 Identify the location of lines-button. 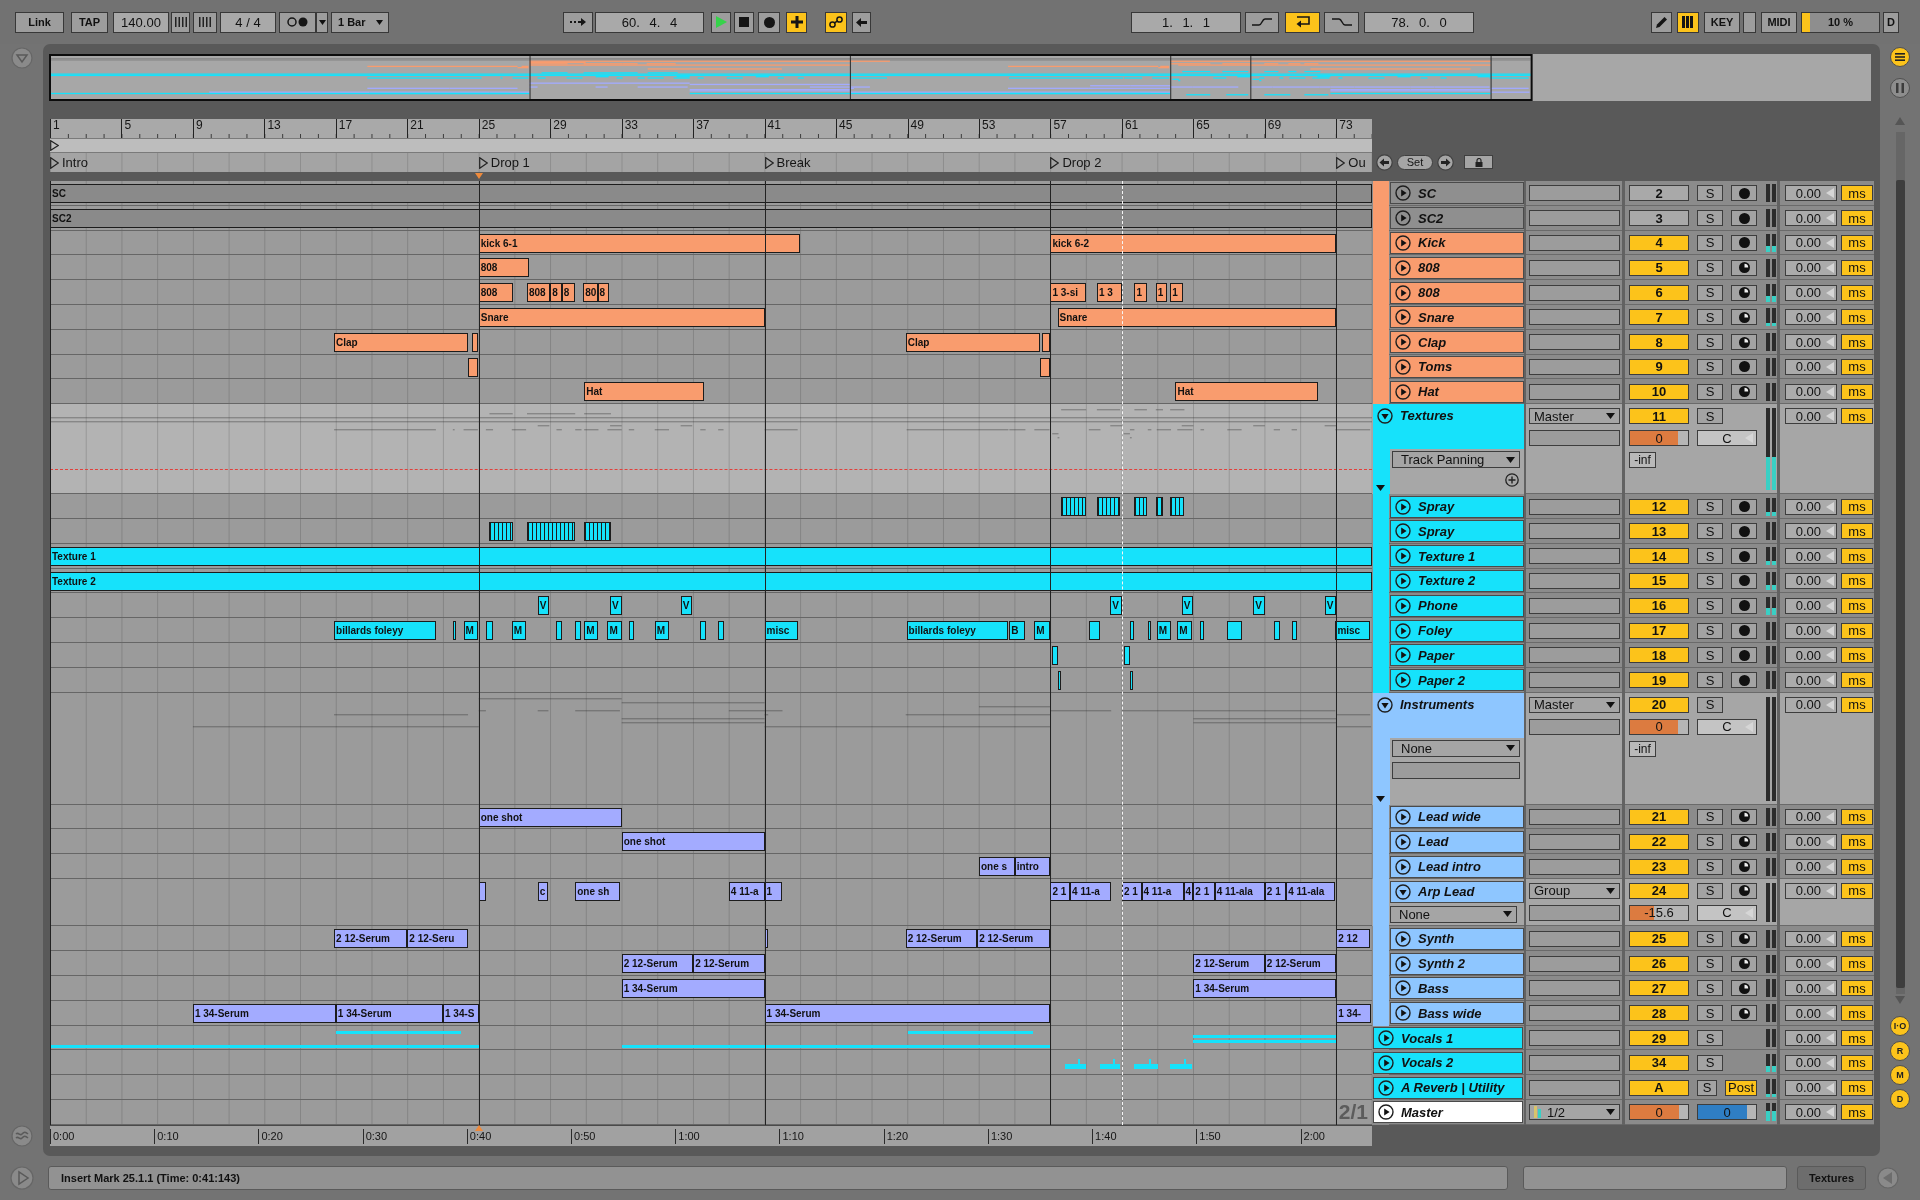
(1900, 57).